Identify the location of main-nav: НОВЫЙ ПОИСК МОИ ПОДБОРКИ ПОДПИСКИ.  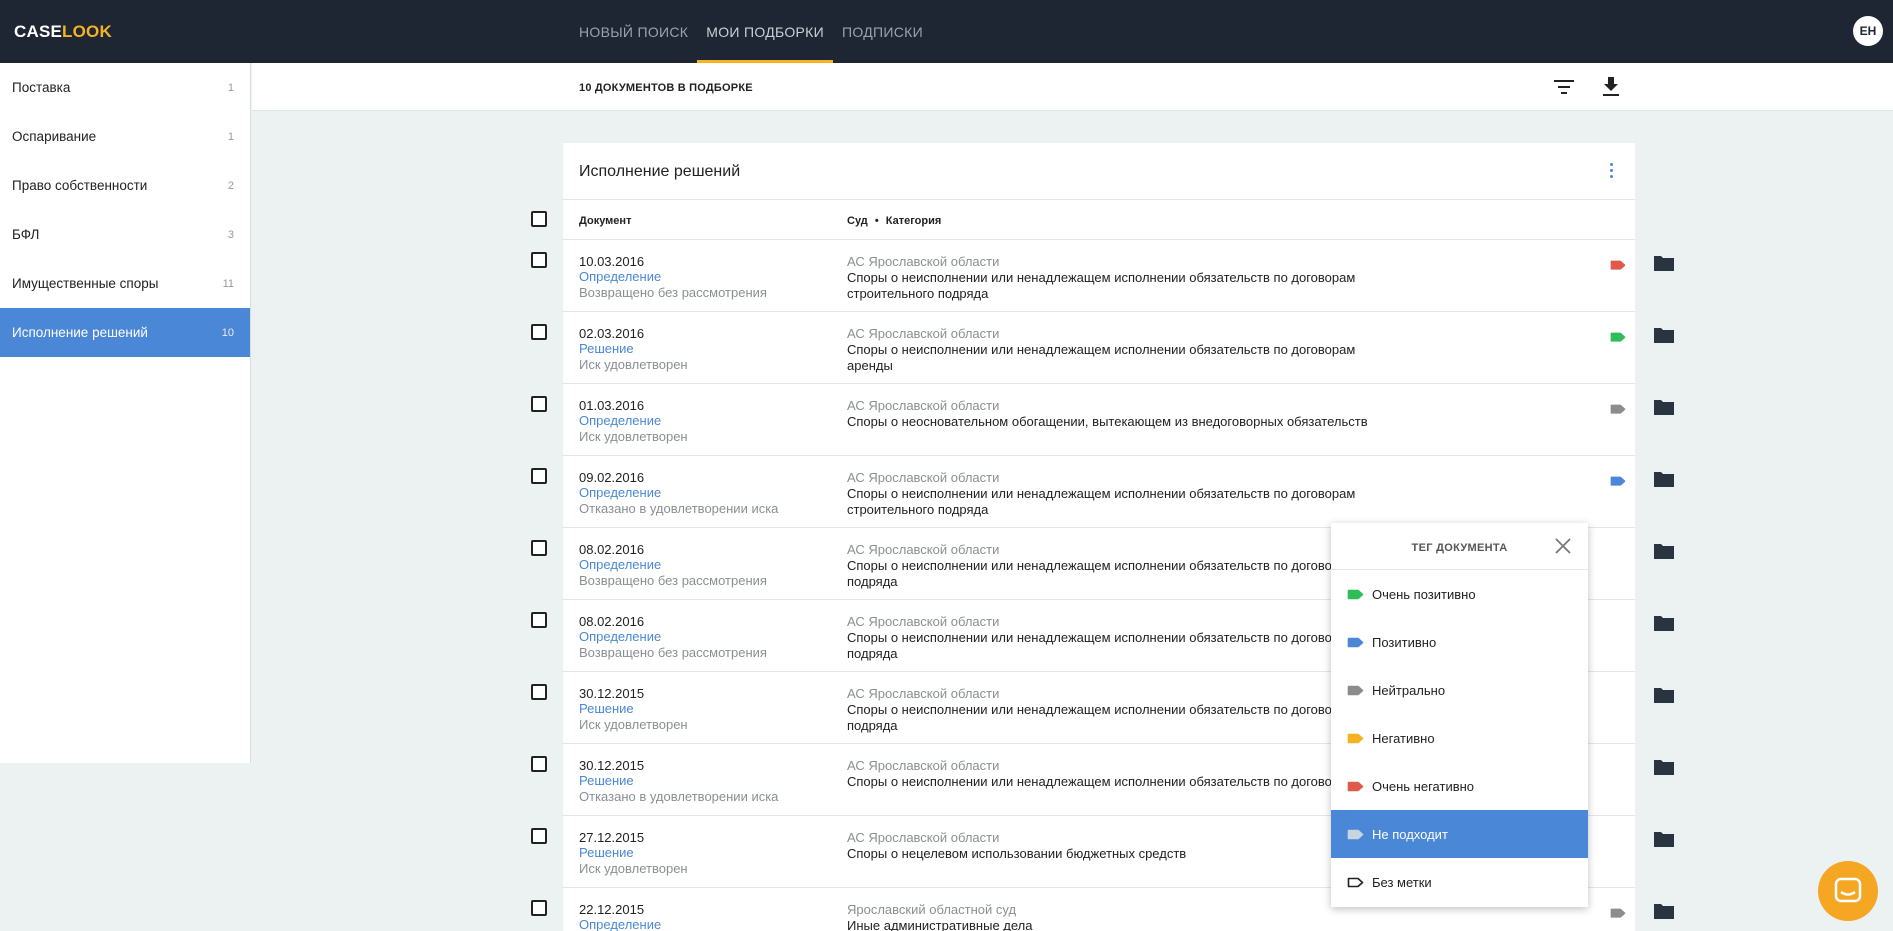
(751, 31).